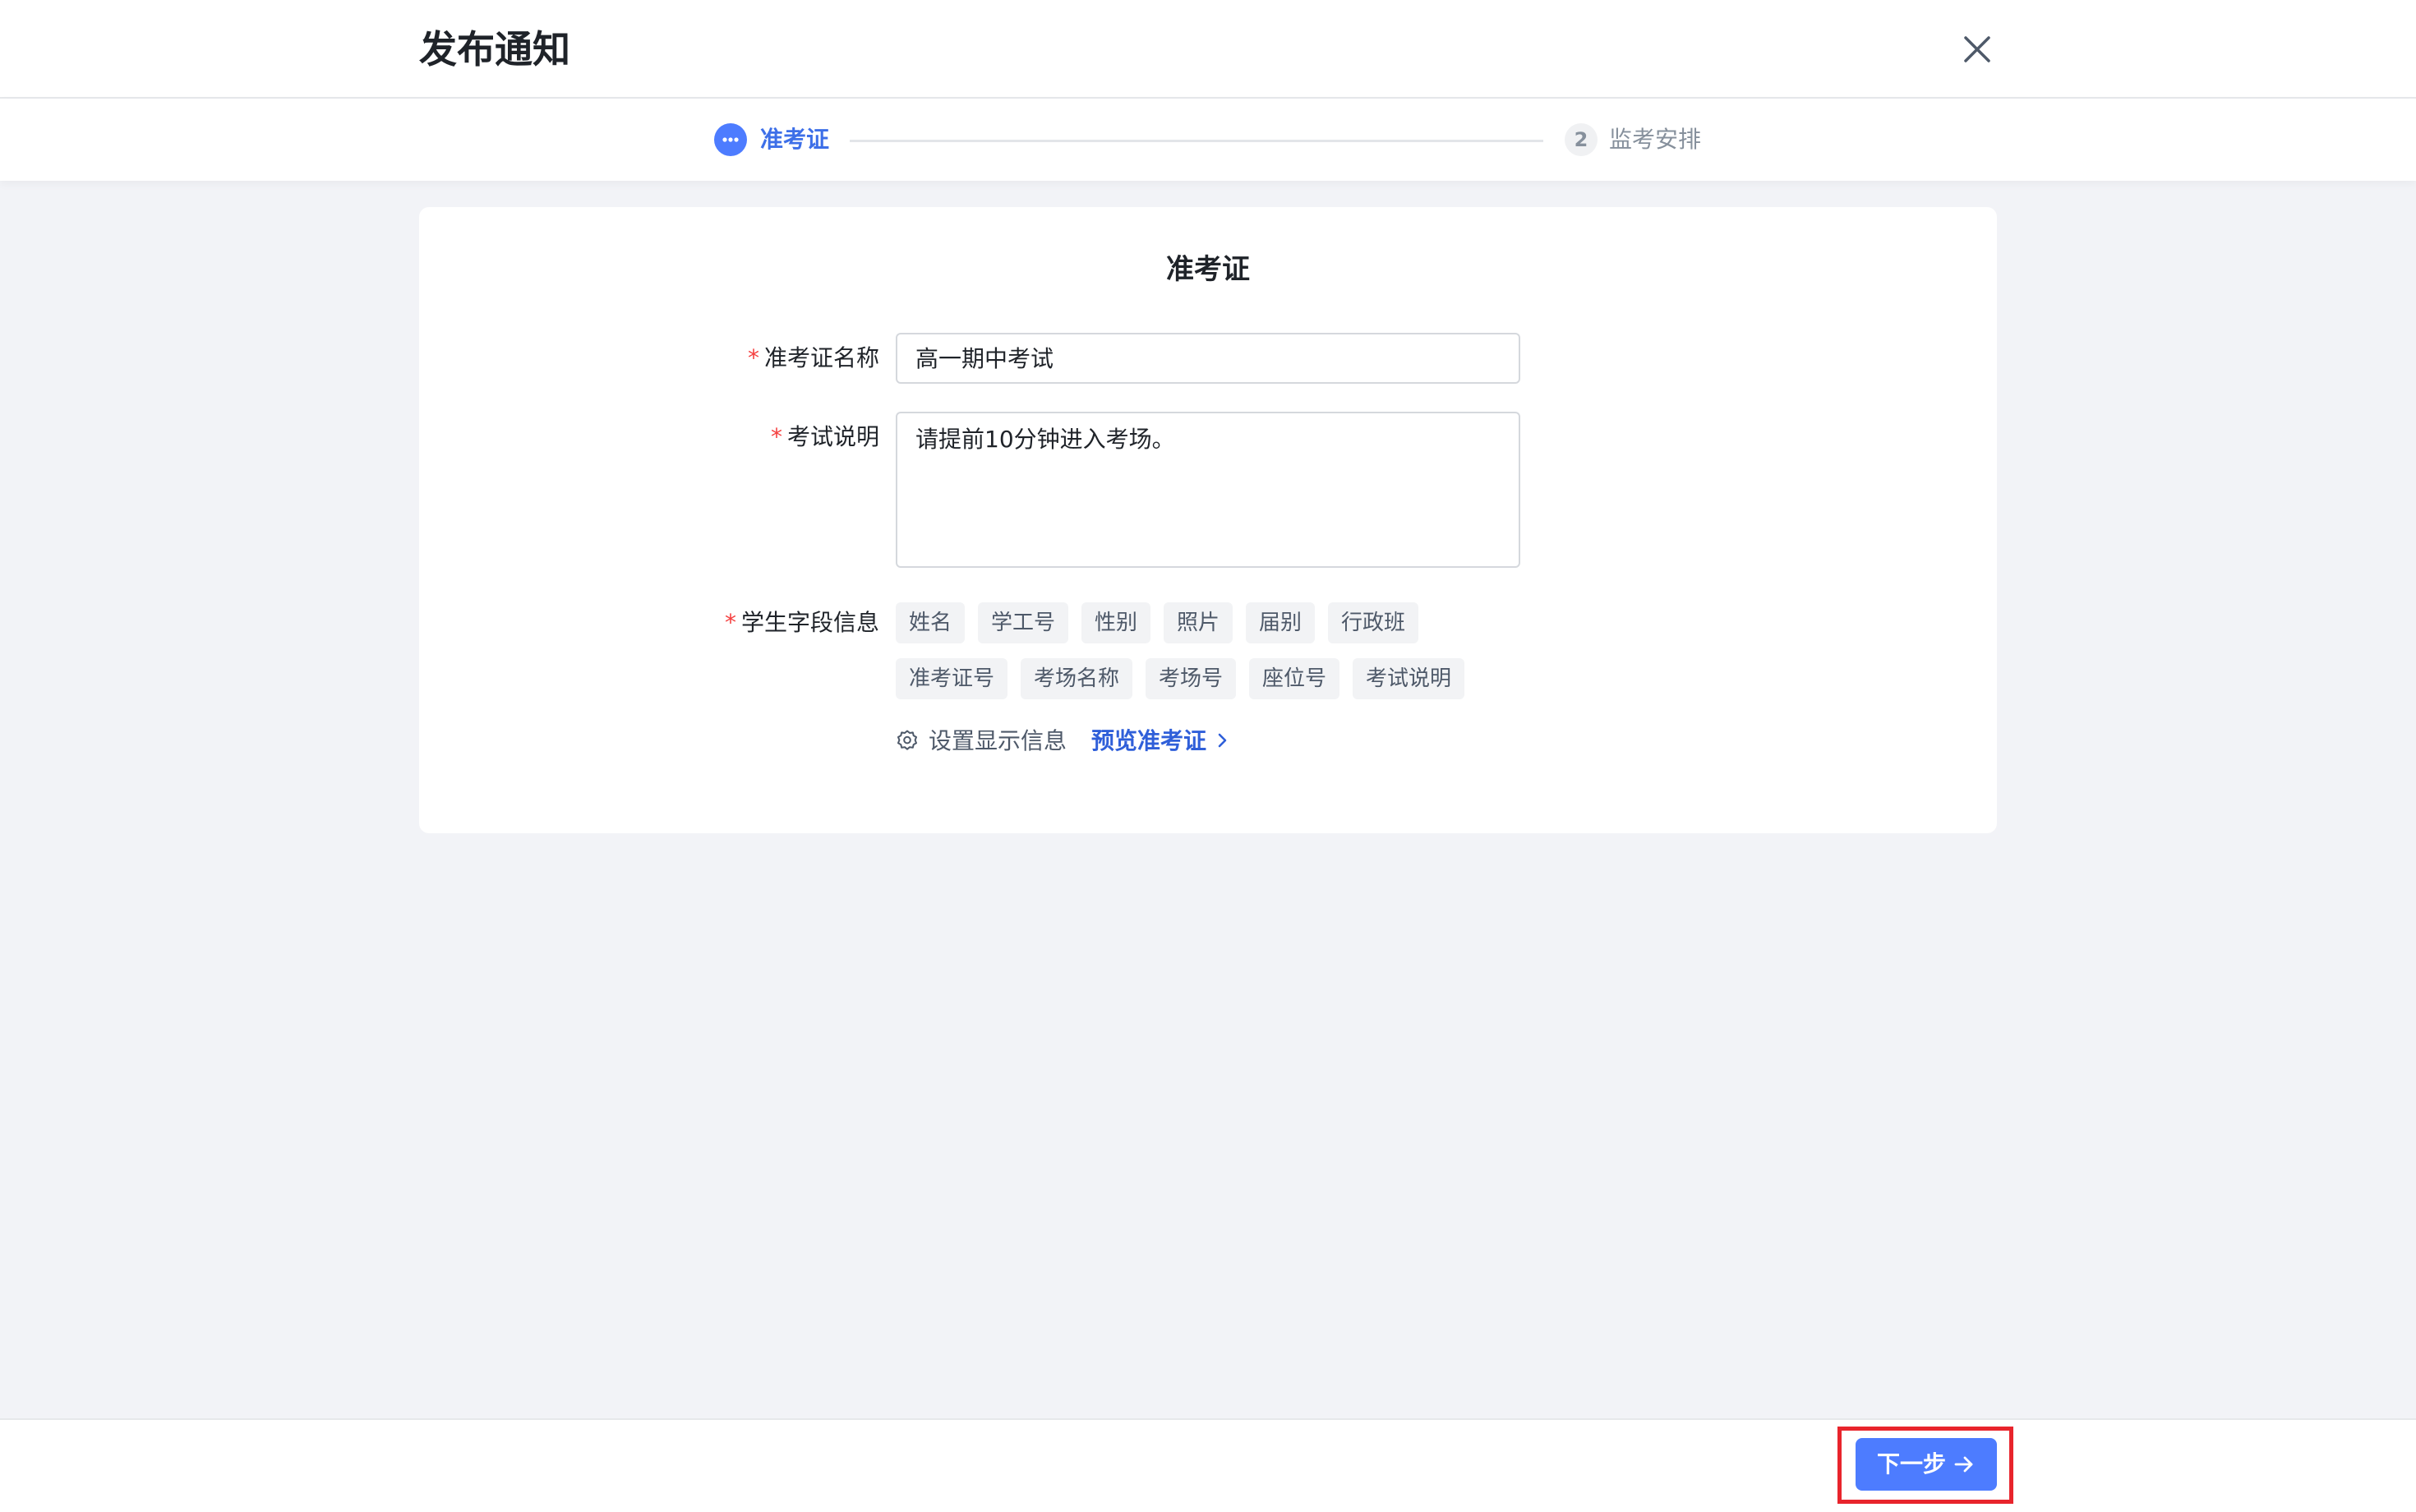 The width and height of the screenshot is (2416, 1512). I want to click on arrow-right-icon, so click(1963, 1465).